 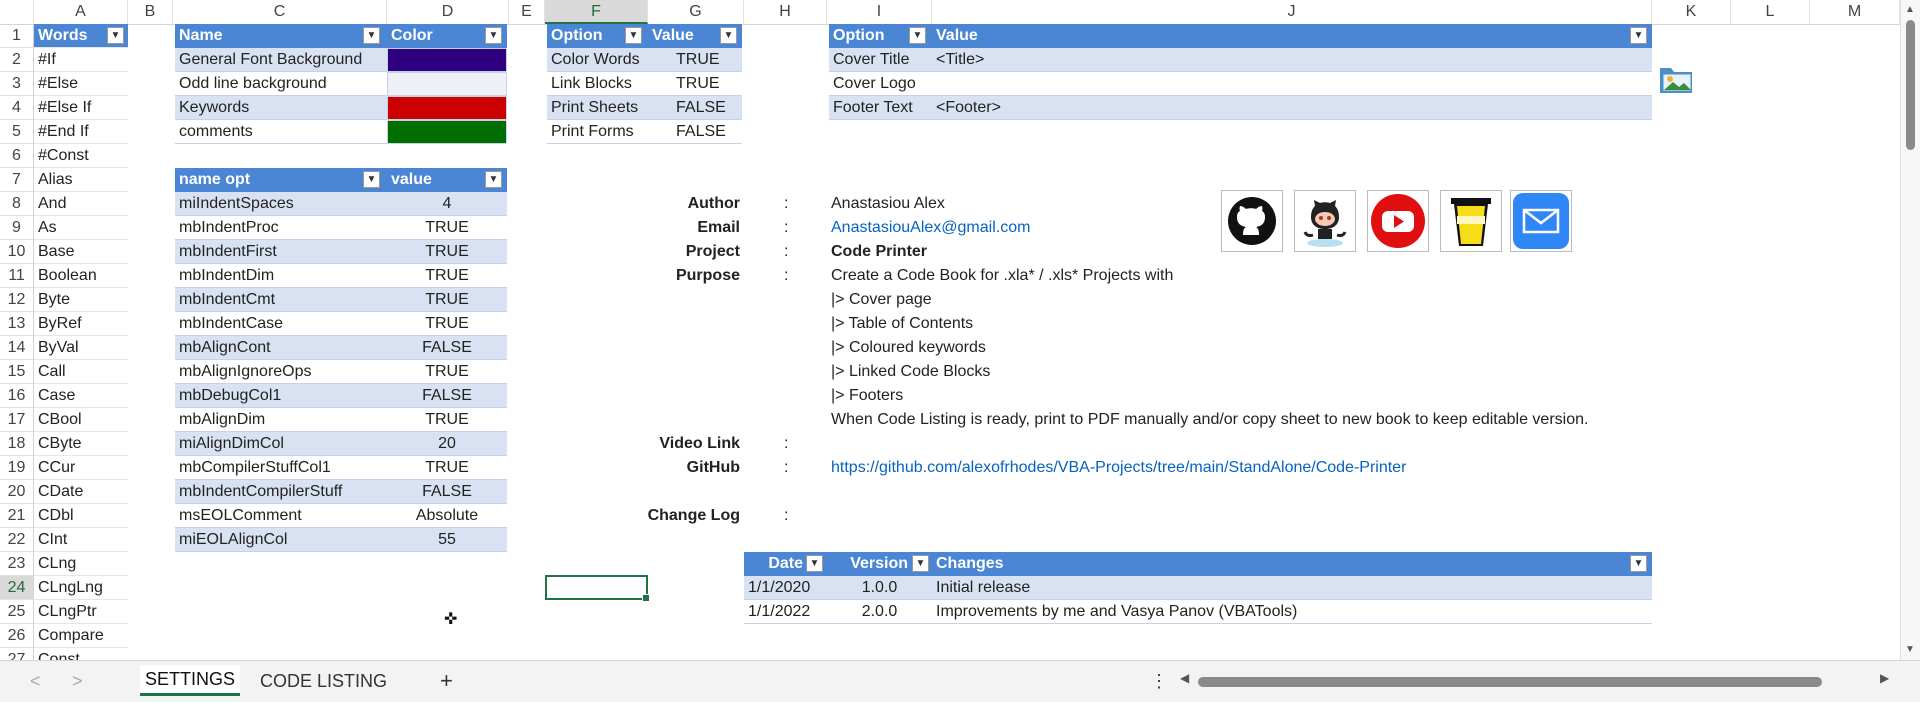 What do you see at coordinates (81, 612) in the screenshot?
I see `word-cell: CLngPtr` at bounding box center [81, 612].